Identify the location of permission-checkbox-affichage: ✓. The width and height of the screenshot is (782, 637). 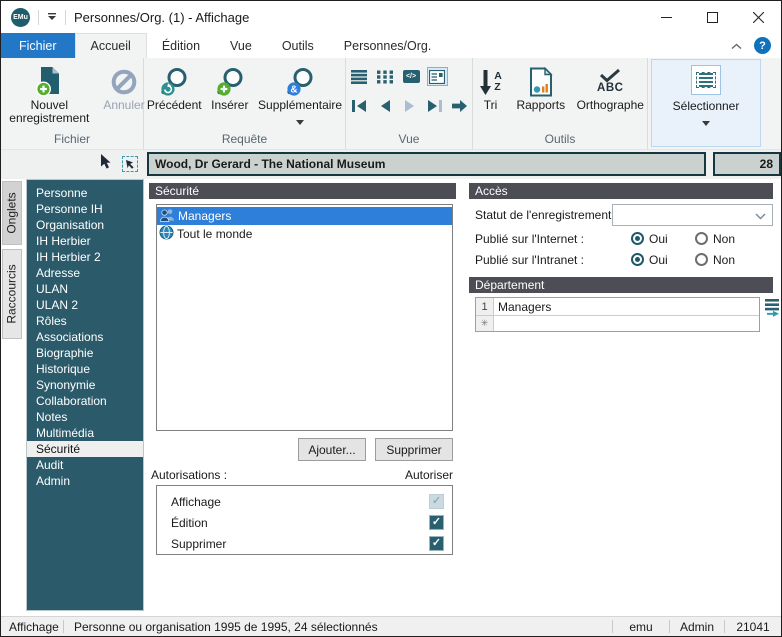
(436, 501).